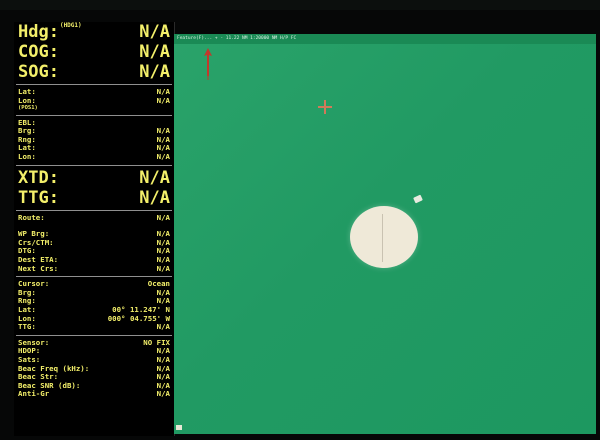 This screenshot has width=600, height=440. What do you see at coordinates (28, 108) in the screenshot?
I see `pos-source: (POS1)` at bounding box center [28, 108].